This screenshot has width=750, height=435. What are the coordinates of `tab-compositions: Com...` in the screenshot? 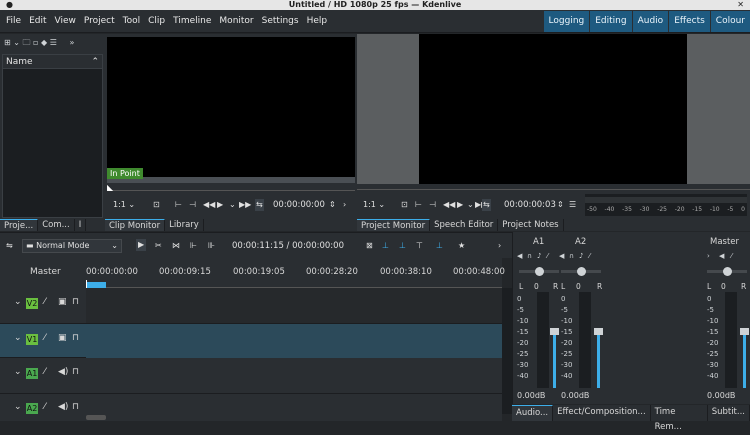 It's located at (56, 225).